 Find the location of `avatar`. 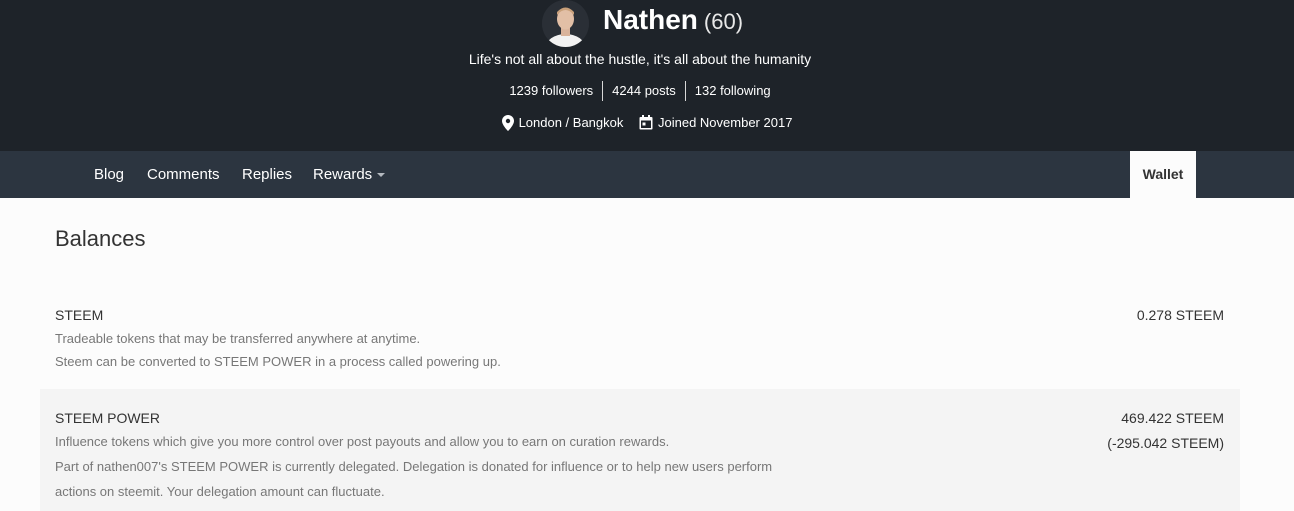

avatar is located at coordinates (565, 23).